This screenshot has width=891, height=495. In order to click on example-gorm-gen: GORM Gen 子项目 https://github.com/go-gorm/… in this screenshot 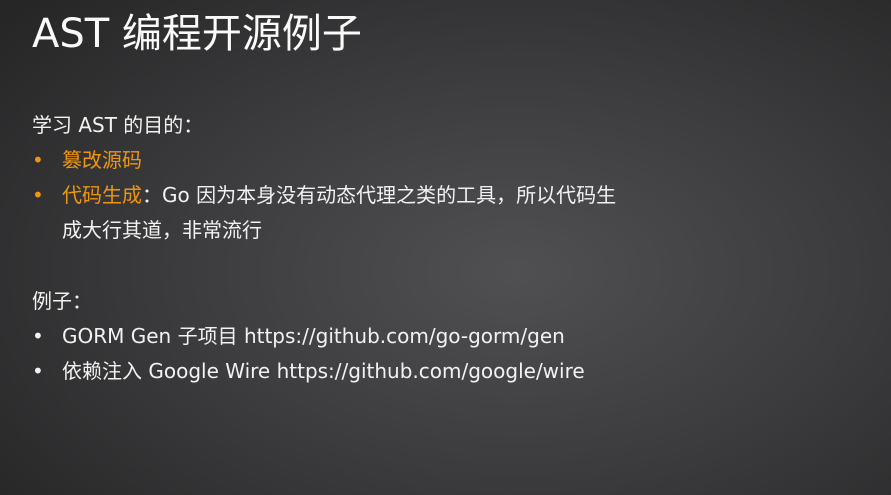, I will do `click(313, 336)`.